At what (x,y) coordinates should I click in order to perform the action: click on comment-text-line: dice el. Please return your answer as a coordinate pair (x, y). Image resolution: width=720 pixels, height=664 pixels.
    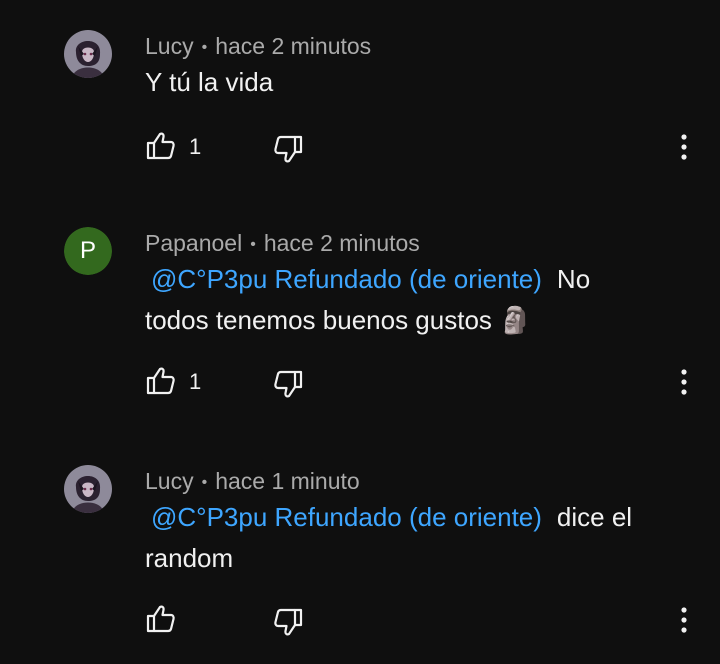
    Looking at the image, I should click on (594, 517).